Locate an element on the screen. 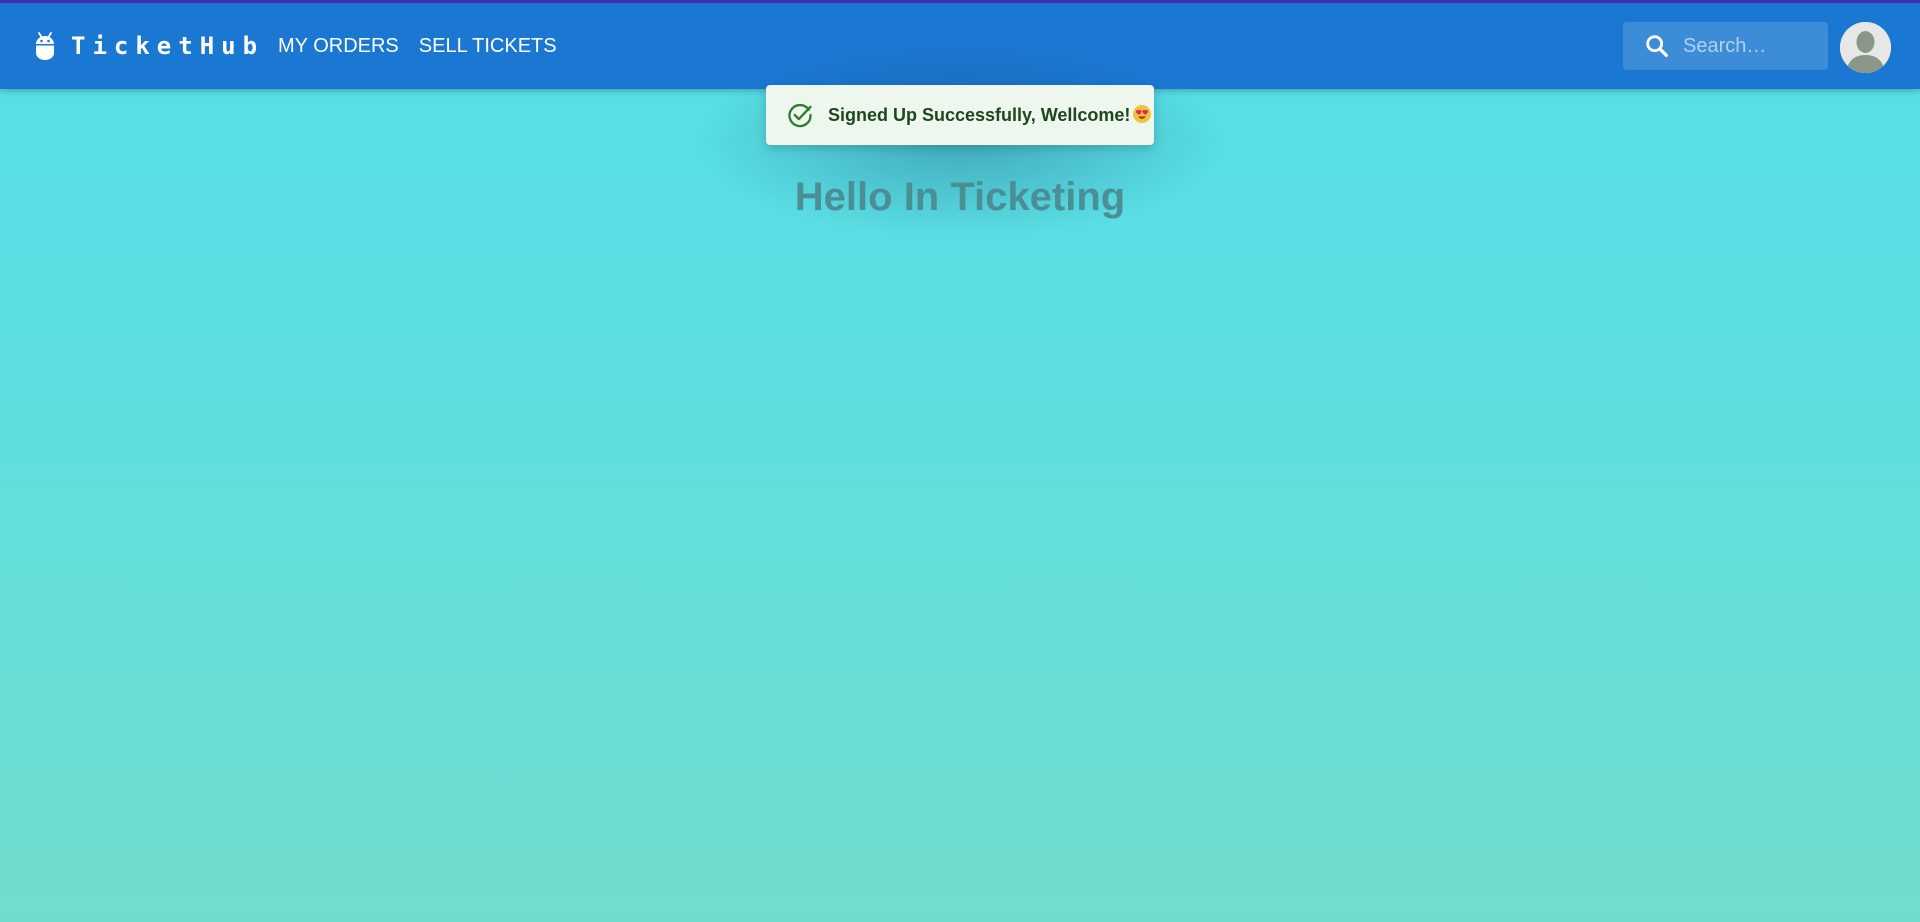 The height and width of the screenshot is (922, 1920). toast-message-text: Signed Up Successfully, Wellcome! is located at coordinates (979, 115).